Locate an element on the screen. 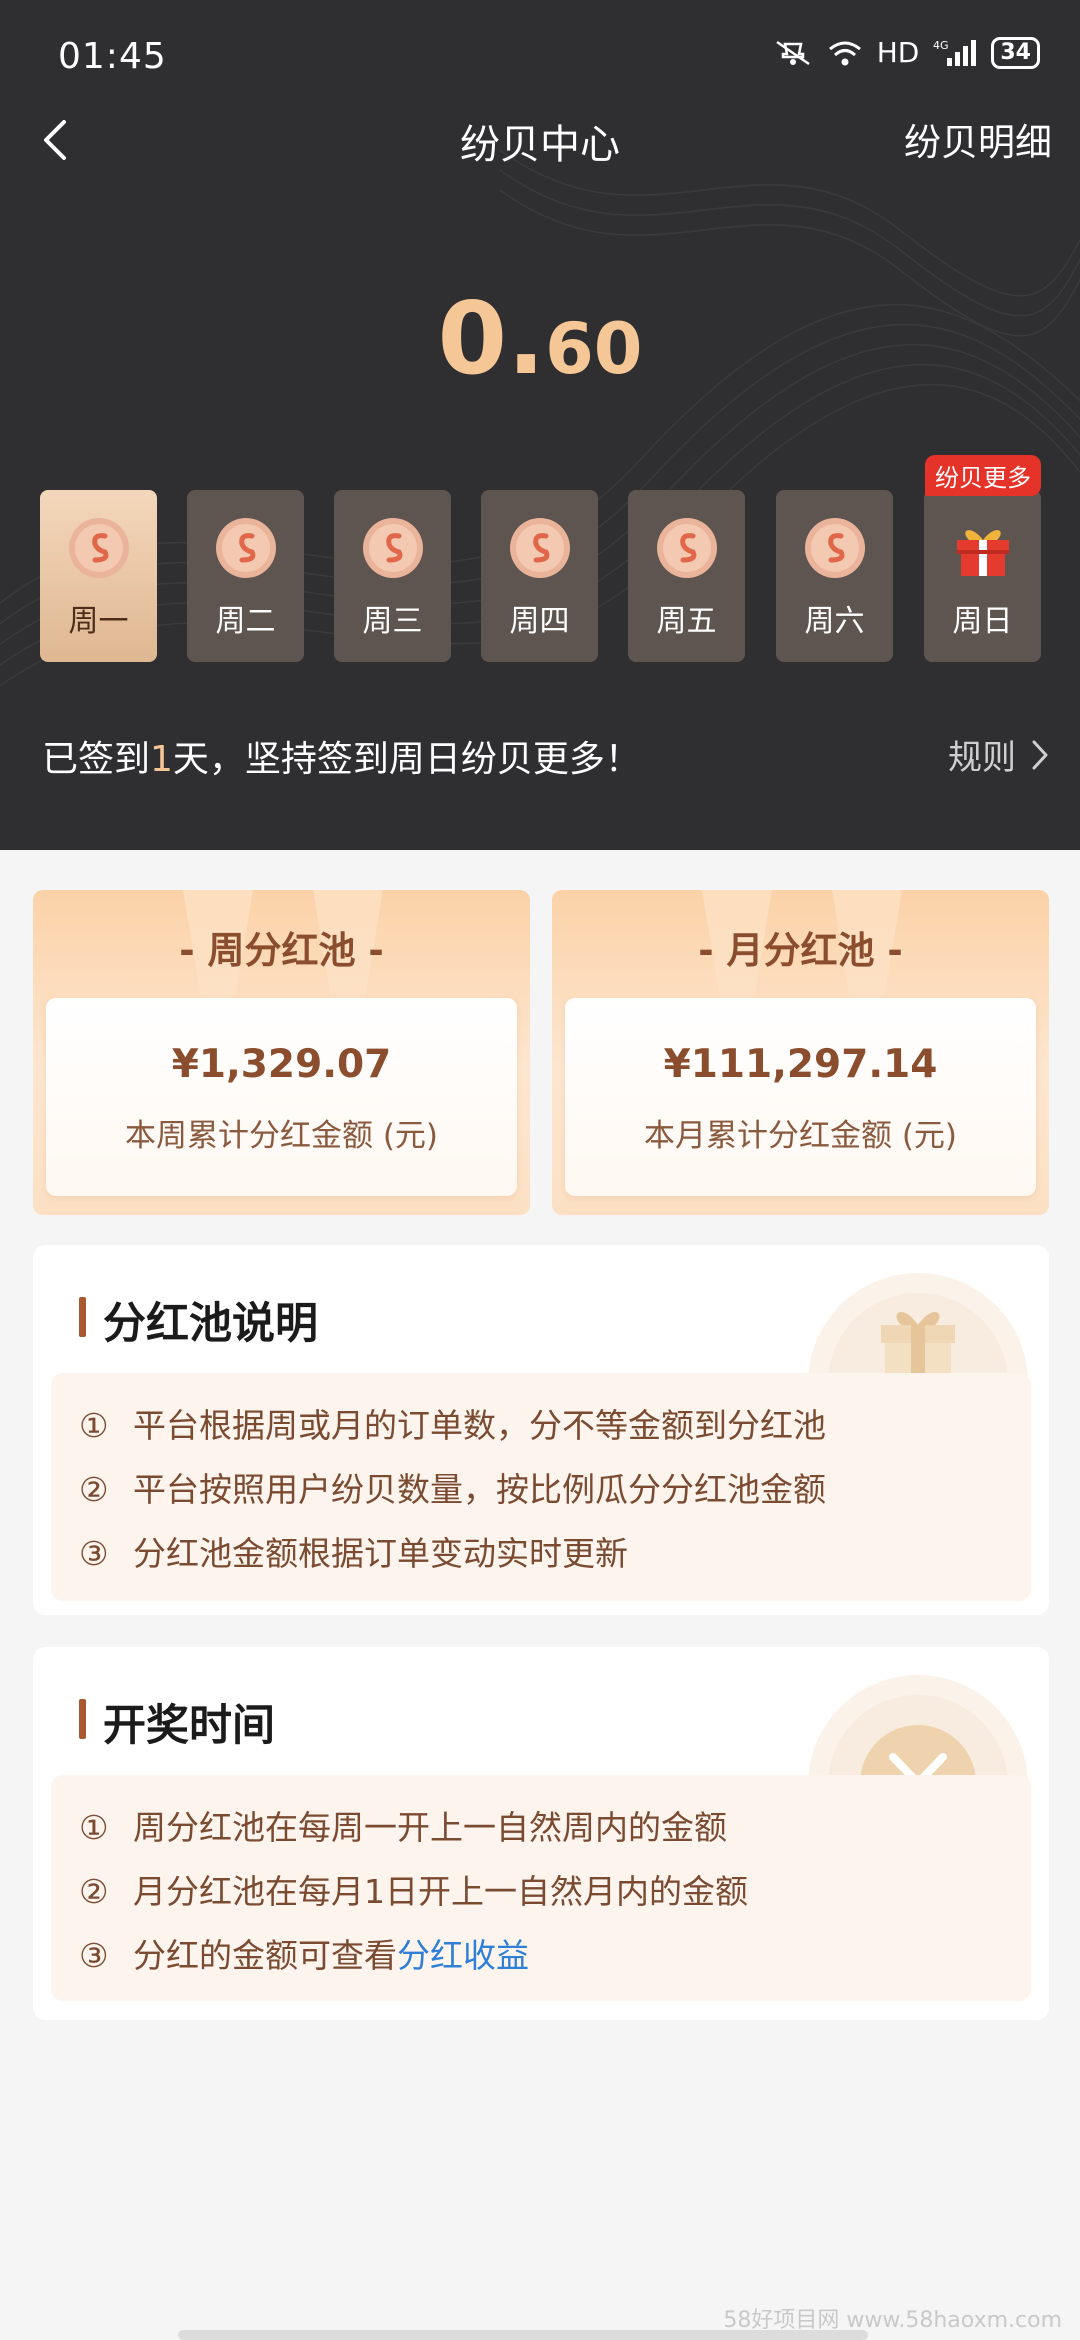 The image size is (1080, 2340). day-label: 周五 is located at coordinates (686, 621).